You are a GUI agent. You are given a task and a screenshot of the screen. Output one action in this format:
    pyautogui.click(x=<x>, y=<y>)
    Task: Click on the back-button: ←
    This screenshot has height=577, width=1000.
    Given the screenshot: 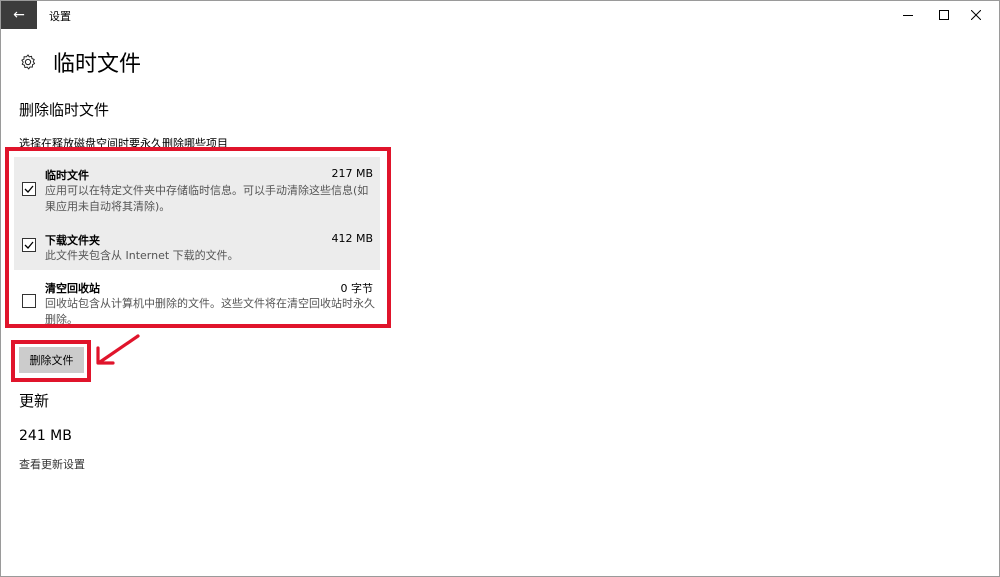 What is the action you would take?
    pyautogui.click(x=19, y=15)
    